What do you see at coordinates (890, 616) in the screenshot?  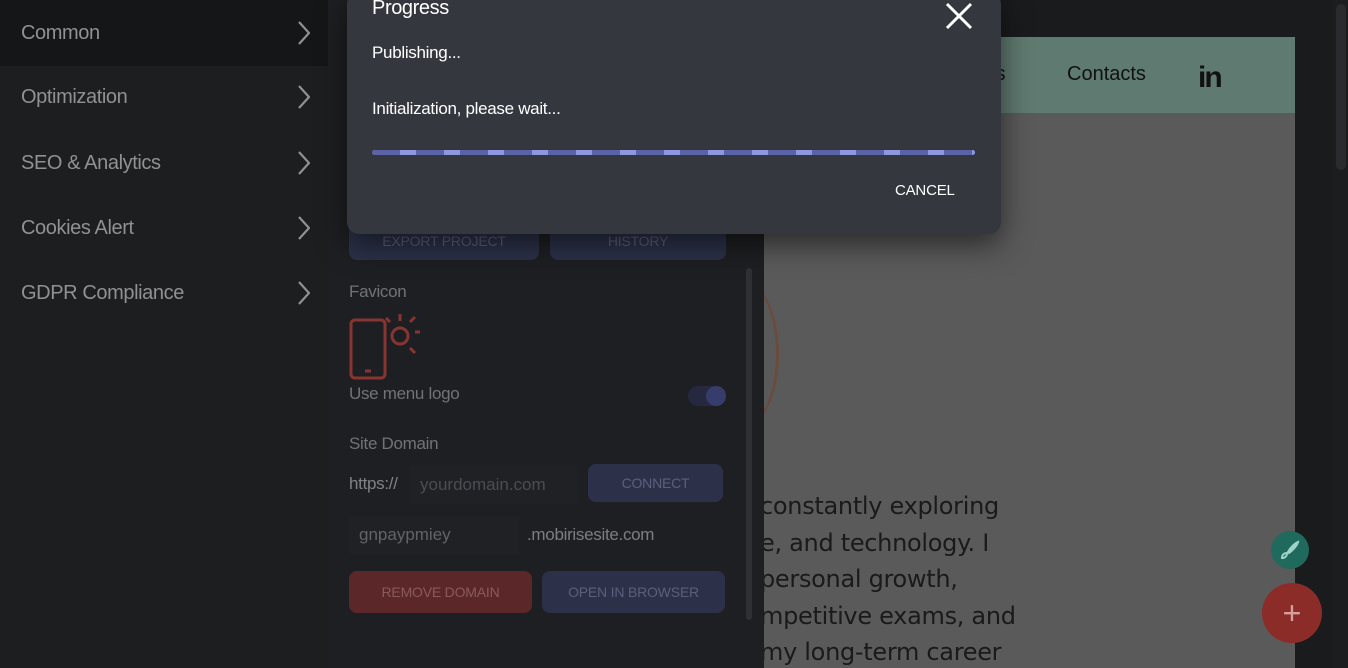 I see `body-text-line: mpetitive exams, and` at bounding box center [890, 616].